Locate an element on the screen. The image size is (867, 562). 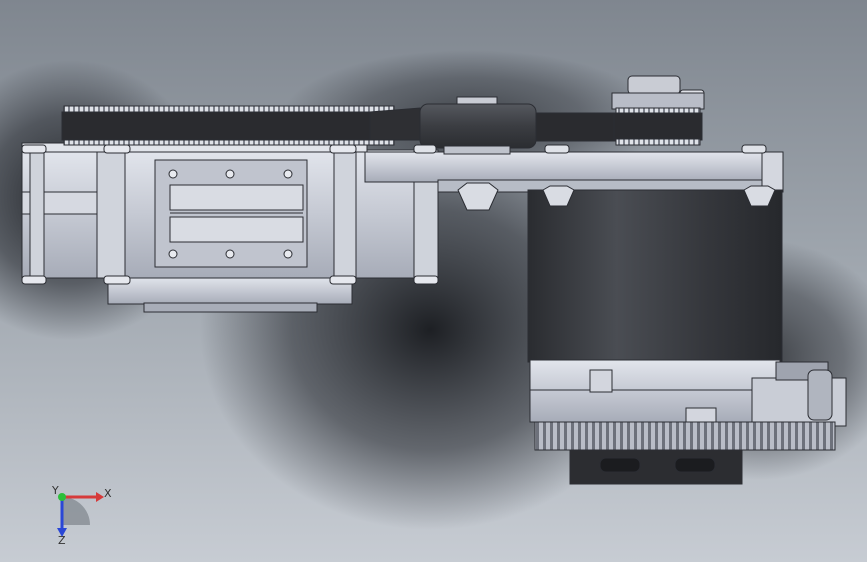
idler-pulley is located at coordinates (478, 125).